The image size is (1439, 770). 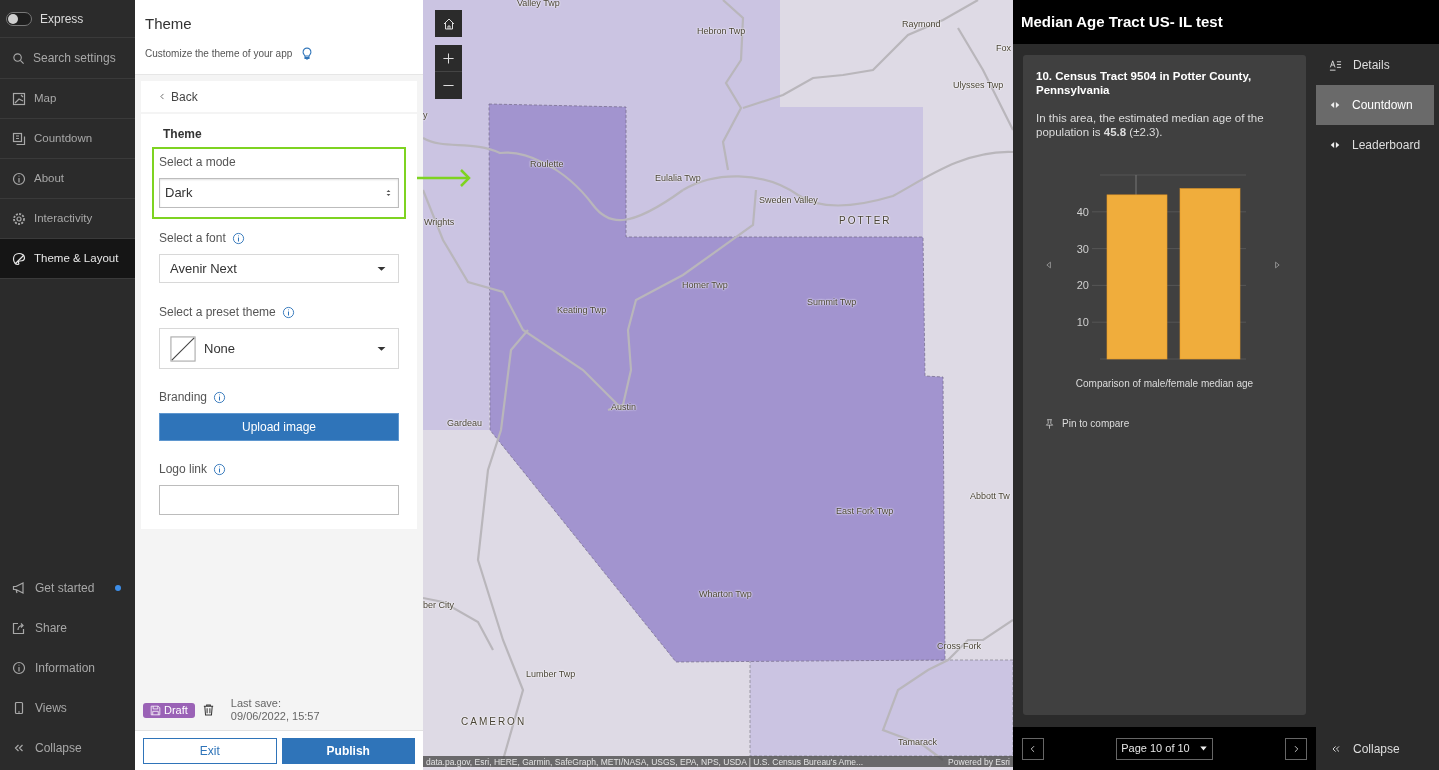 What do you see at coordinates (19, 628) in the screenshot?
I see `share-icon` at bounding box center [19, 628].